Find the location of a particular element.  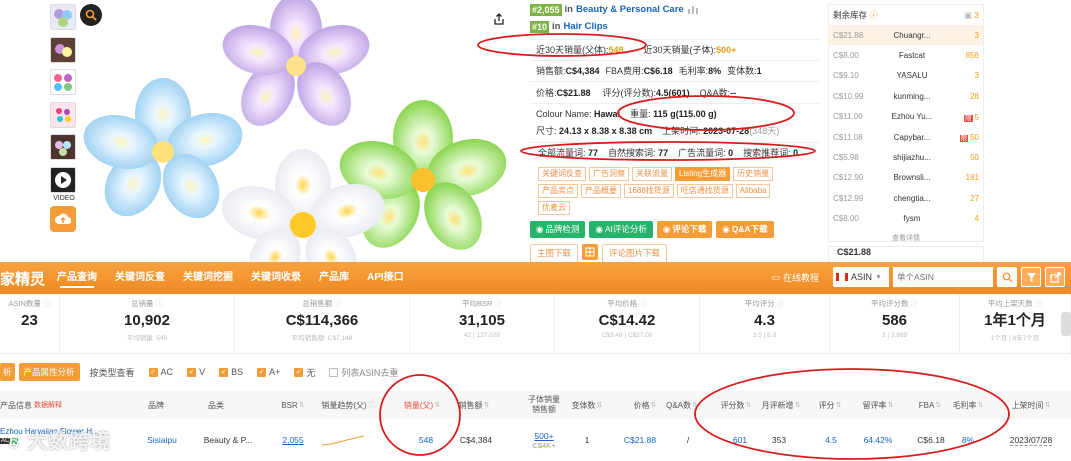

col-fba: FBA ⇅ is located at coordinates (930, 405).